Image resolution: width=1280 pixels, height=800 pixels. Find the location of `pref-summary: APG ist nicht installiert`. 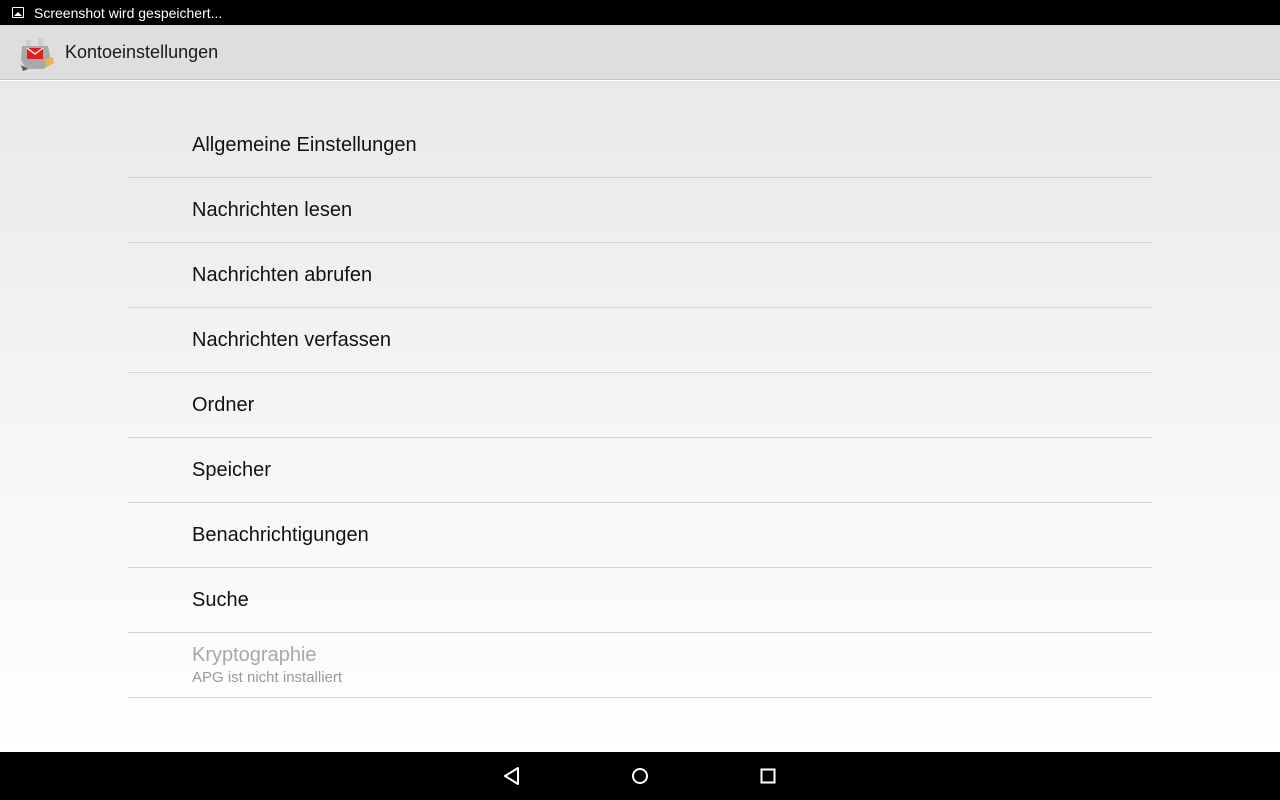

pref-summary: APG ist nicht installiert is located at coordinates (267, 677).